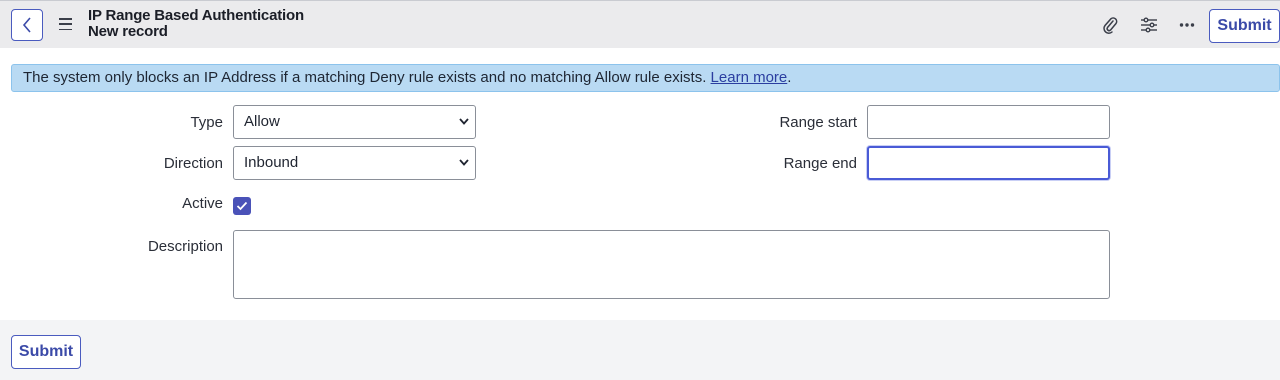 The image size is (1280, 380). I want to click on chevron-left-icon, so click(26, 25).